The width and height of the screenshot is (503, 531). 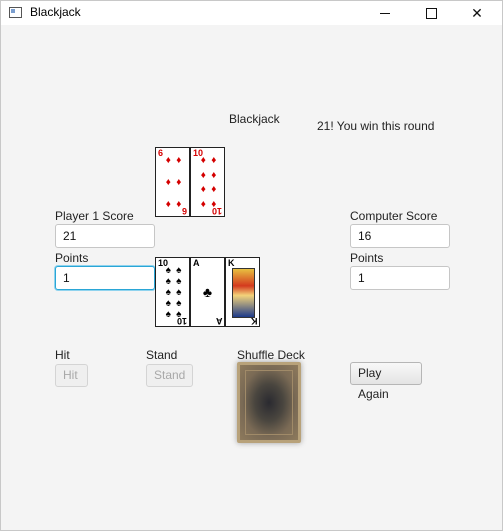 I want to click on round-status: 21! You win this round, so click(x=376, y=126).